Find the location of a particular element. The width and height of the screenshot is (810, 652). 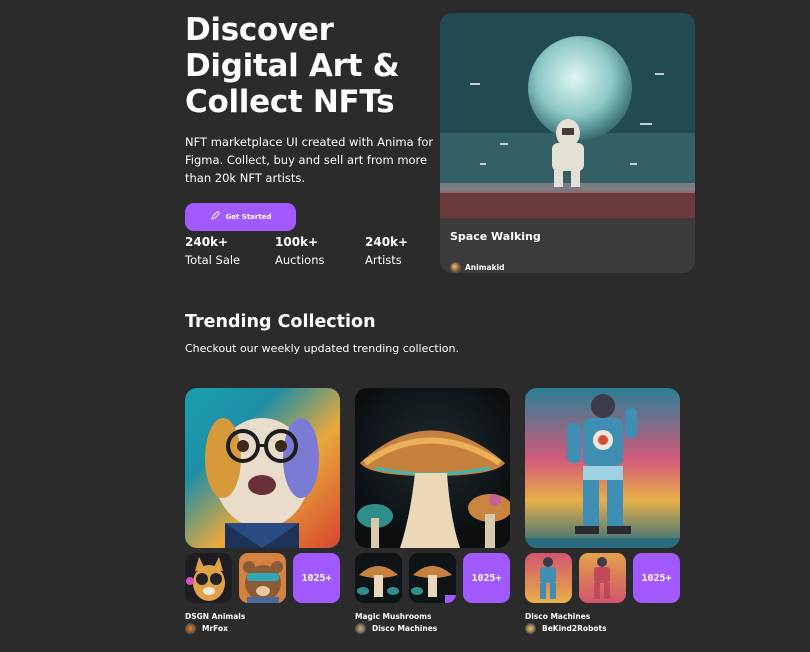

featured-nft-title: Space Walking is located at coordinates (495, 236).